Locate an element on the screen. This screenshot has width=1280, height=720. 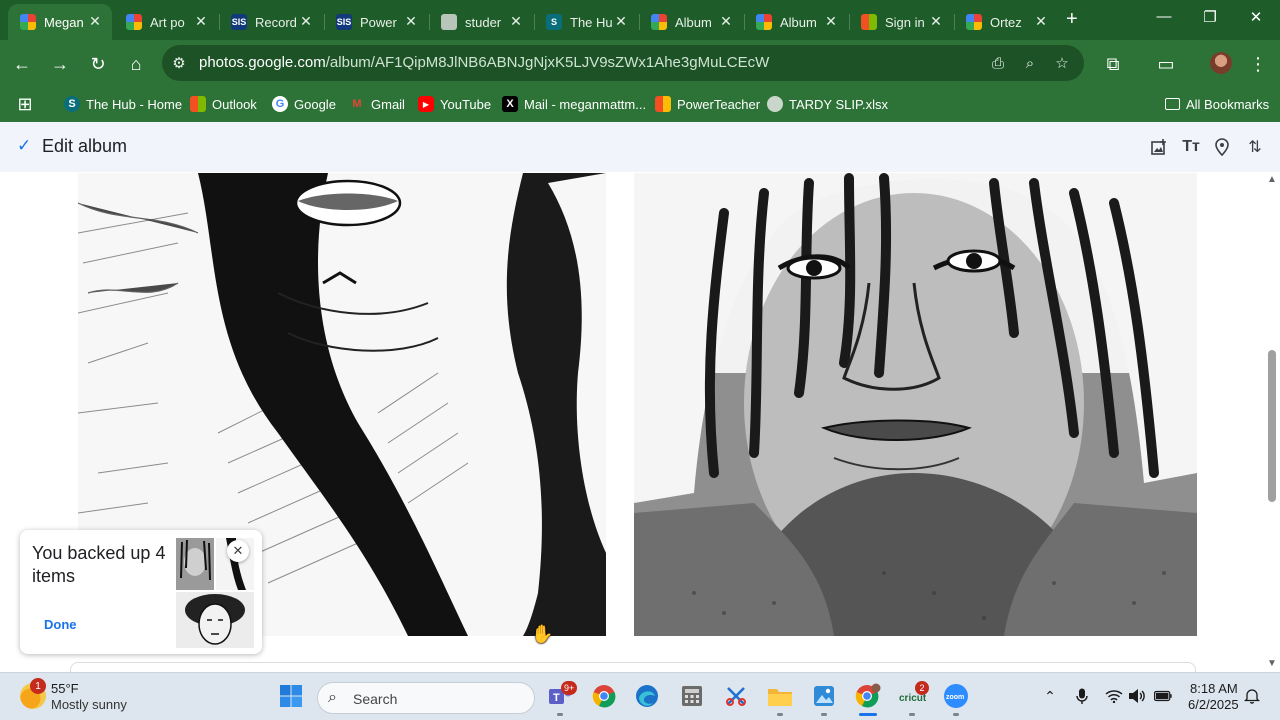
zoom-icon: zoom is located at coordinates (956, 696).